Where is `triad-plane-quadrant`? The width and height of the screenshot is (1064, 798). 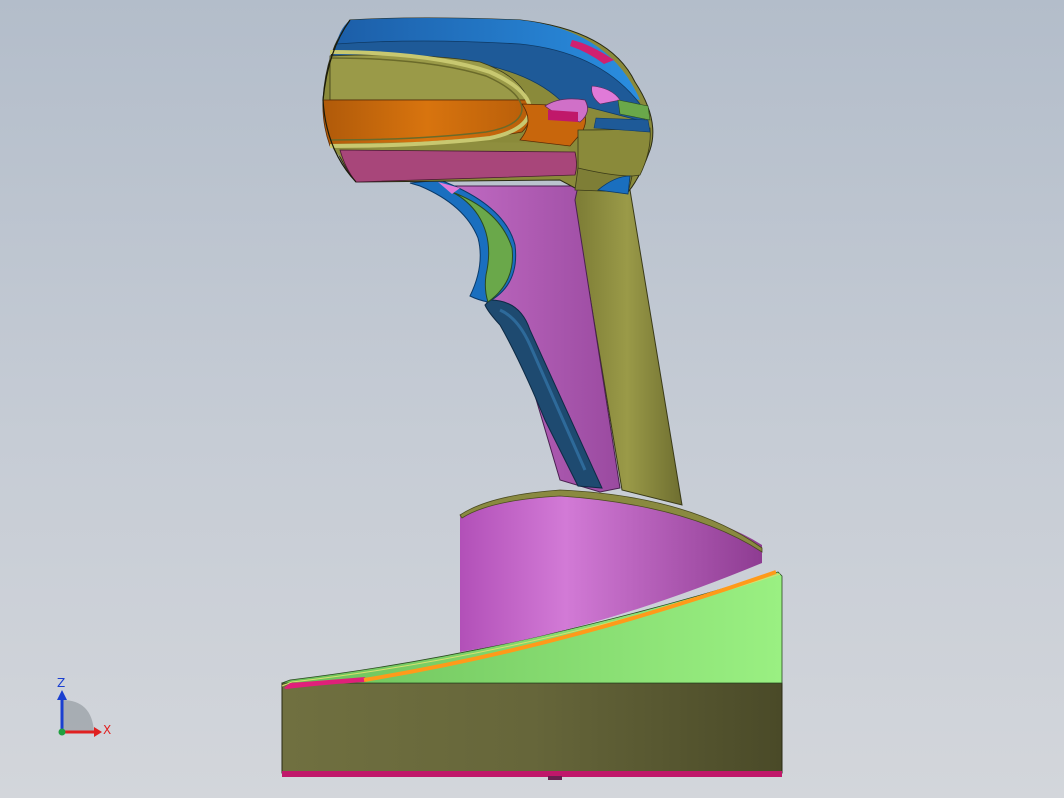
triad-plane-quadrant is located at coordinates (78, 716).